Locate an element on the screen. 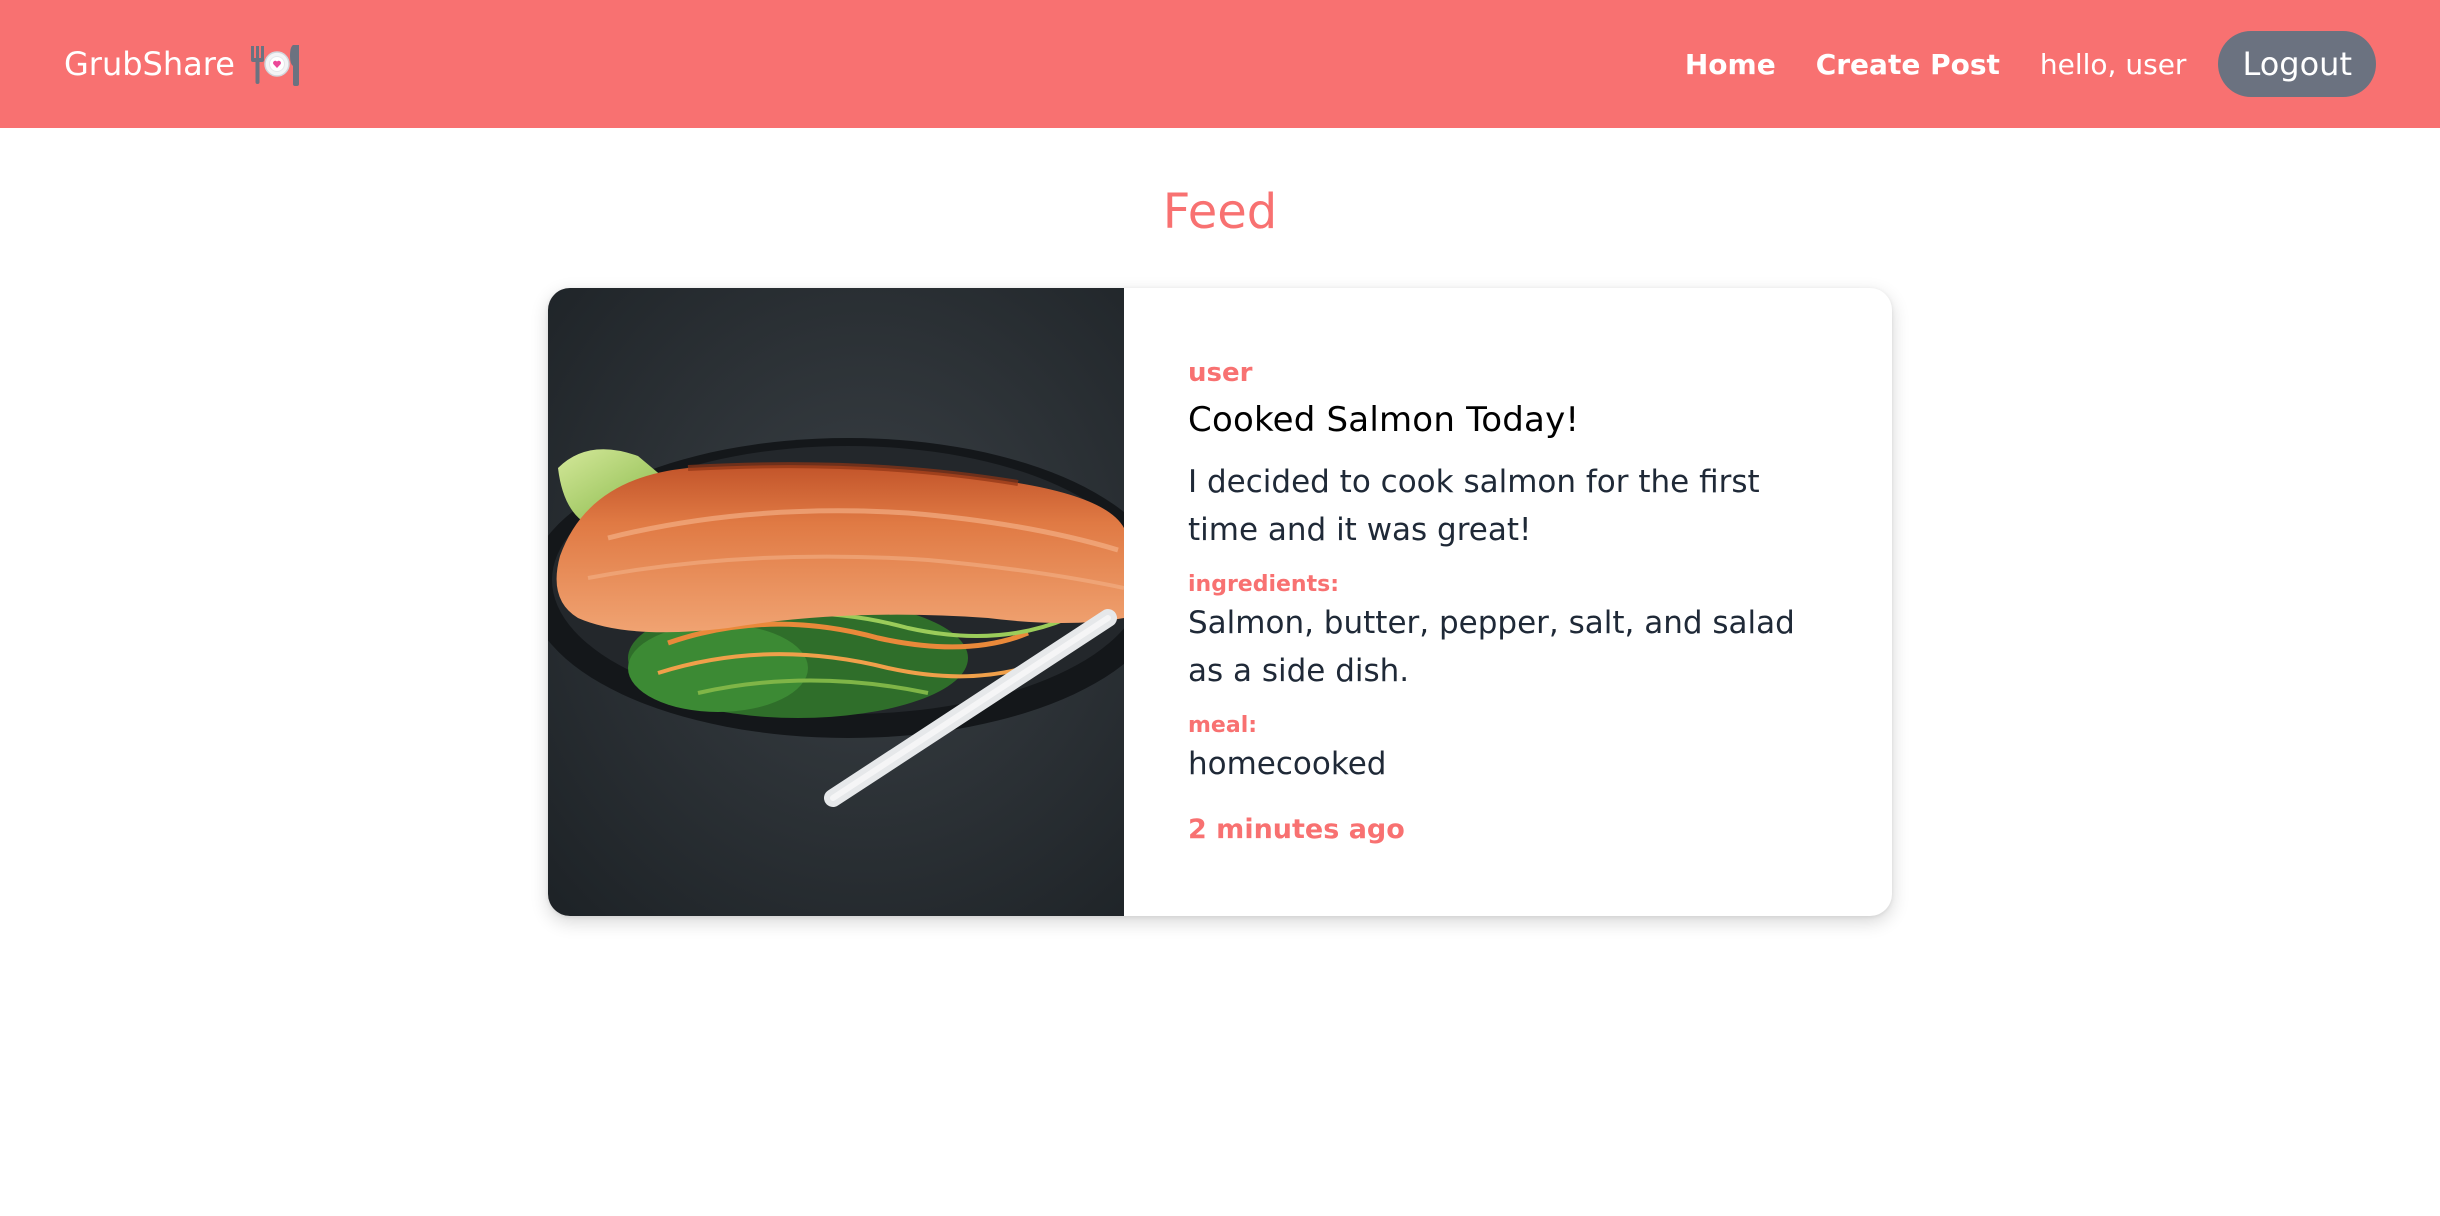 This screenshot has height=1216, width=2440. plate-fork-knife-icon is located at coordinates (276, 64).